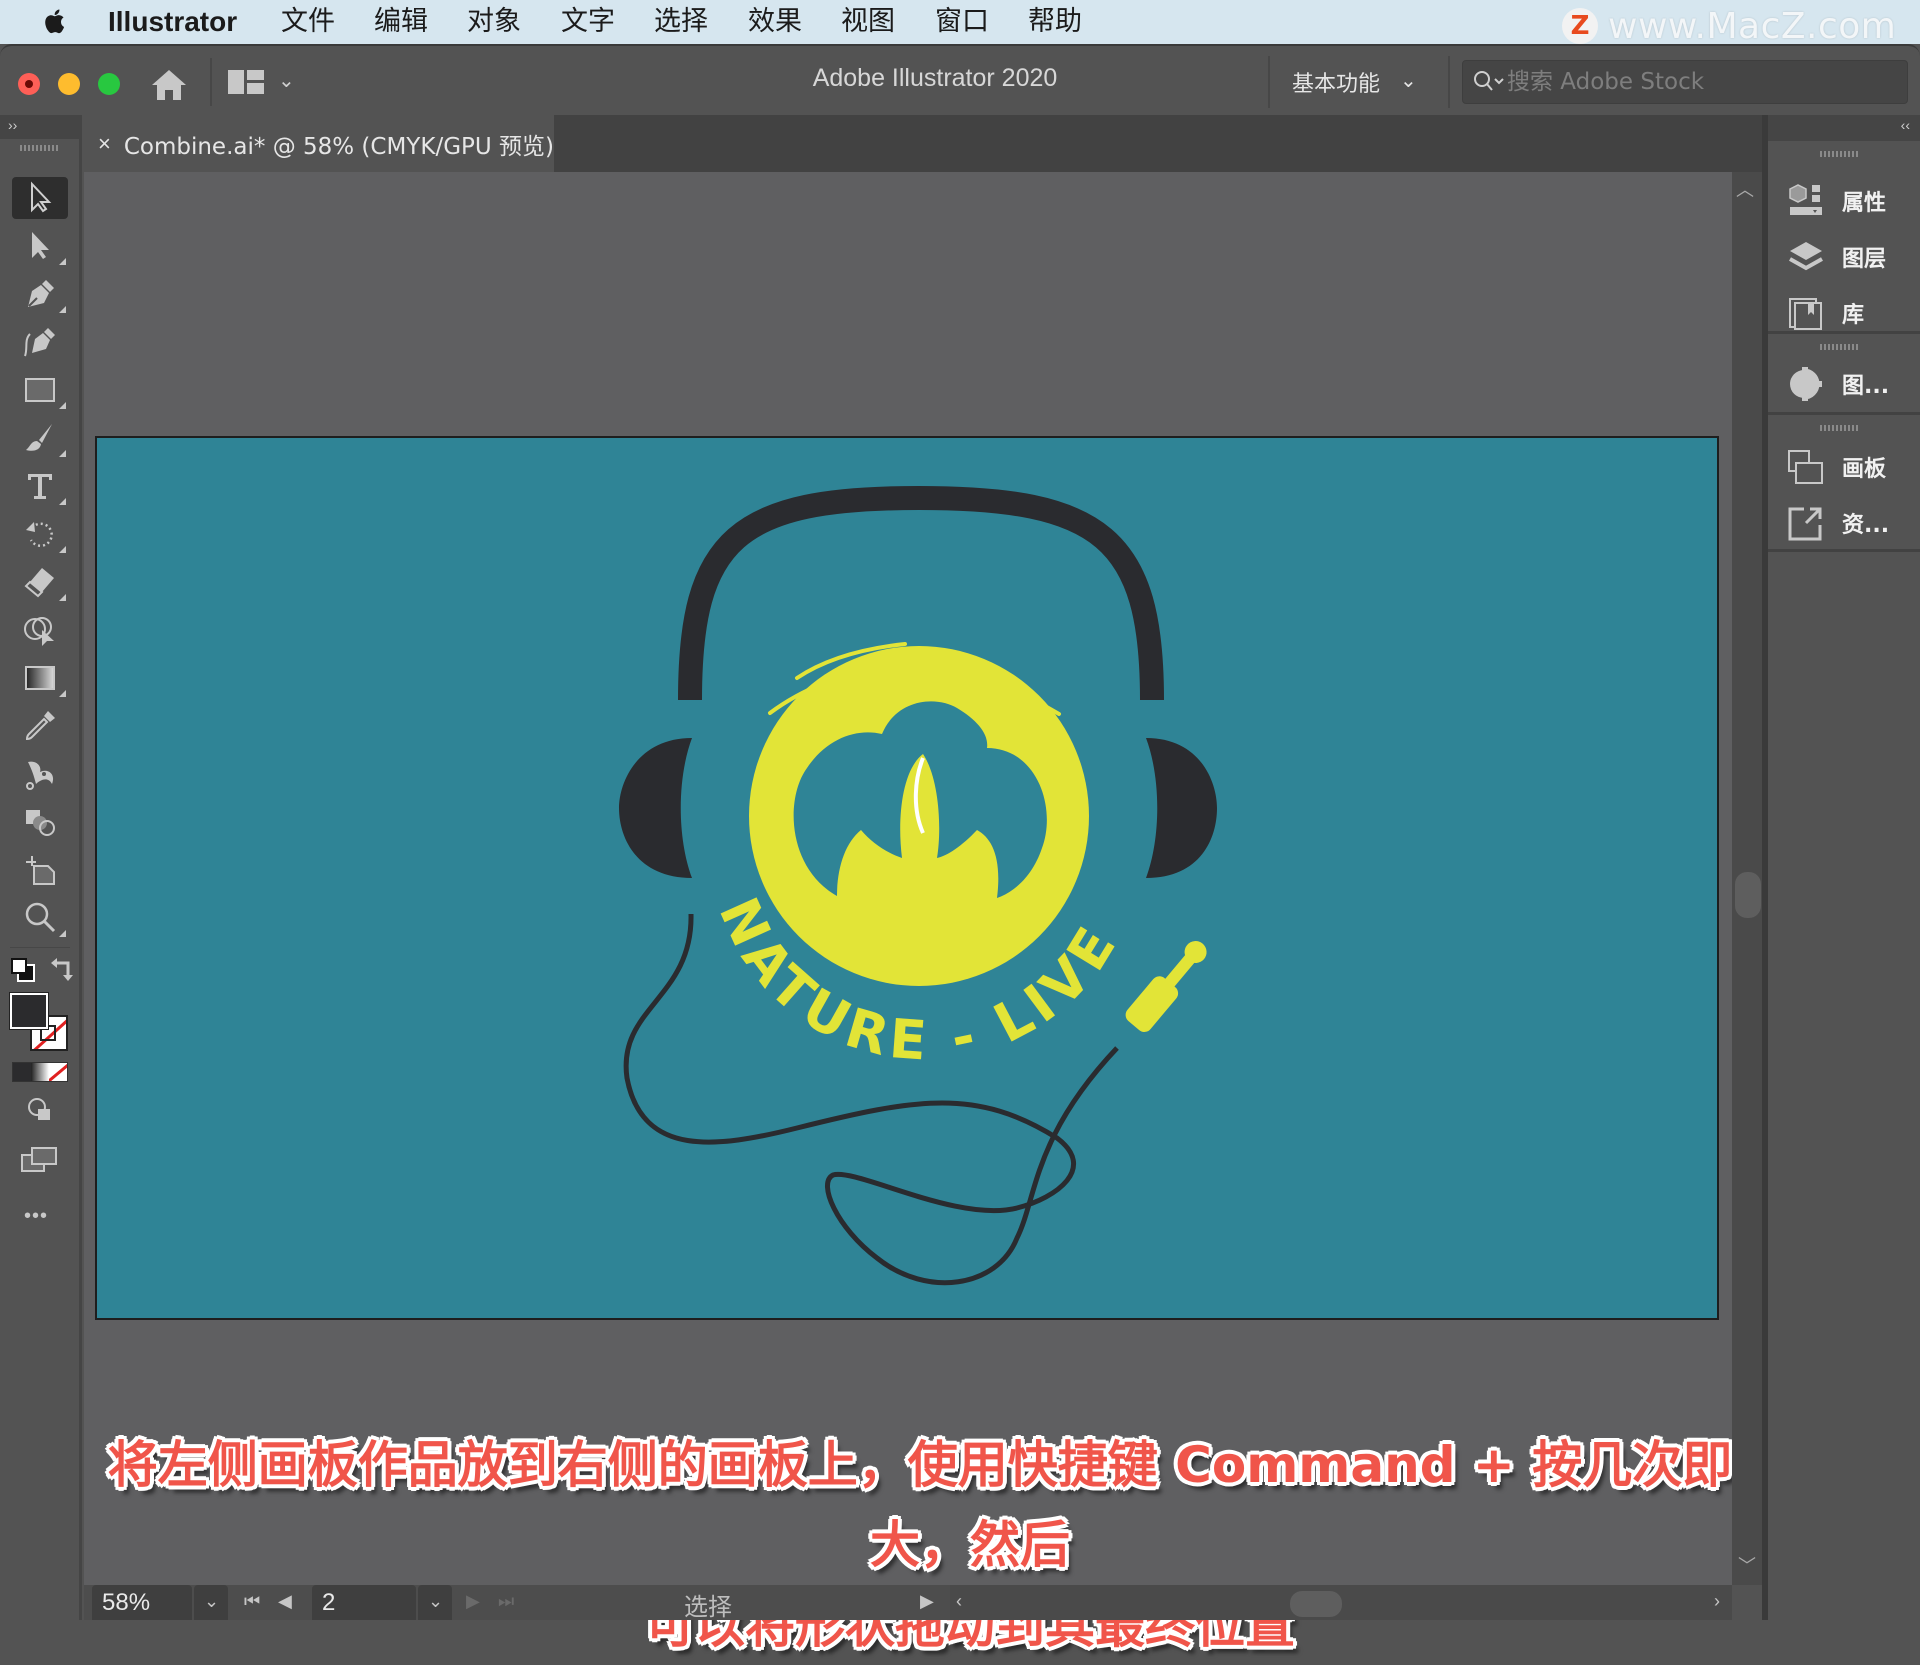 This screenshot has height=1665, width=1920. I want to click on home-icon, so click(169, 85).